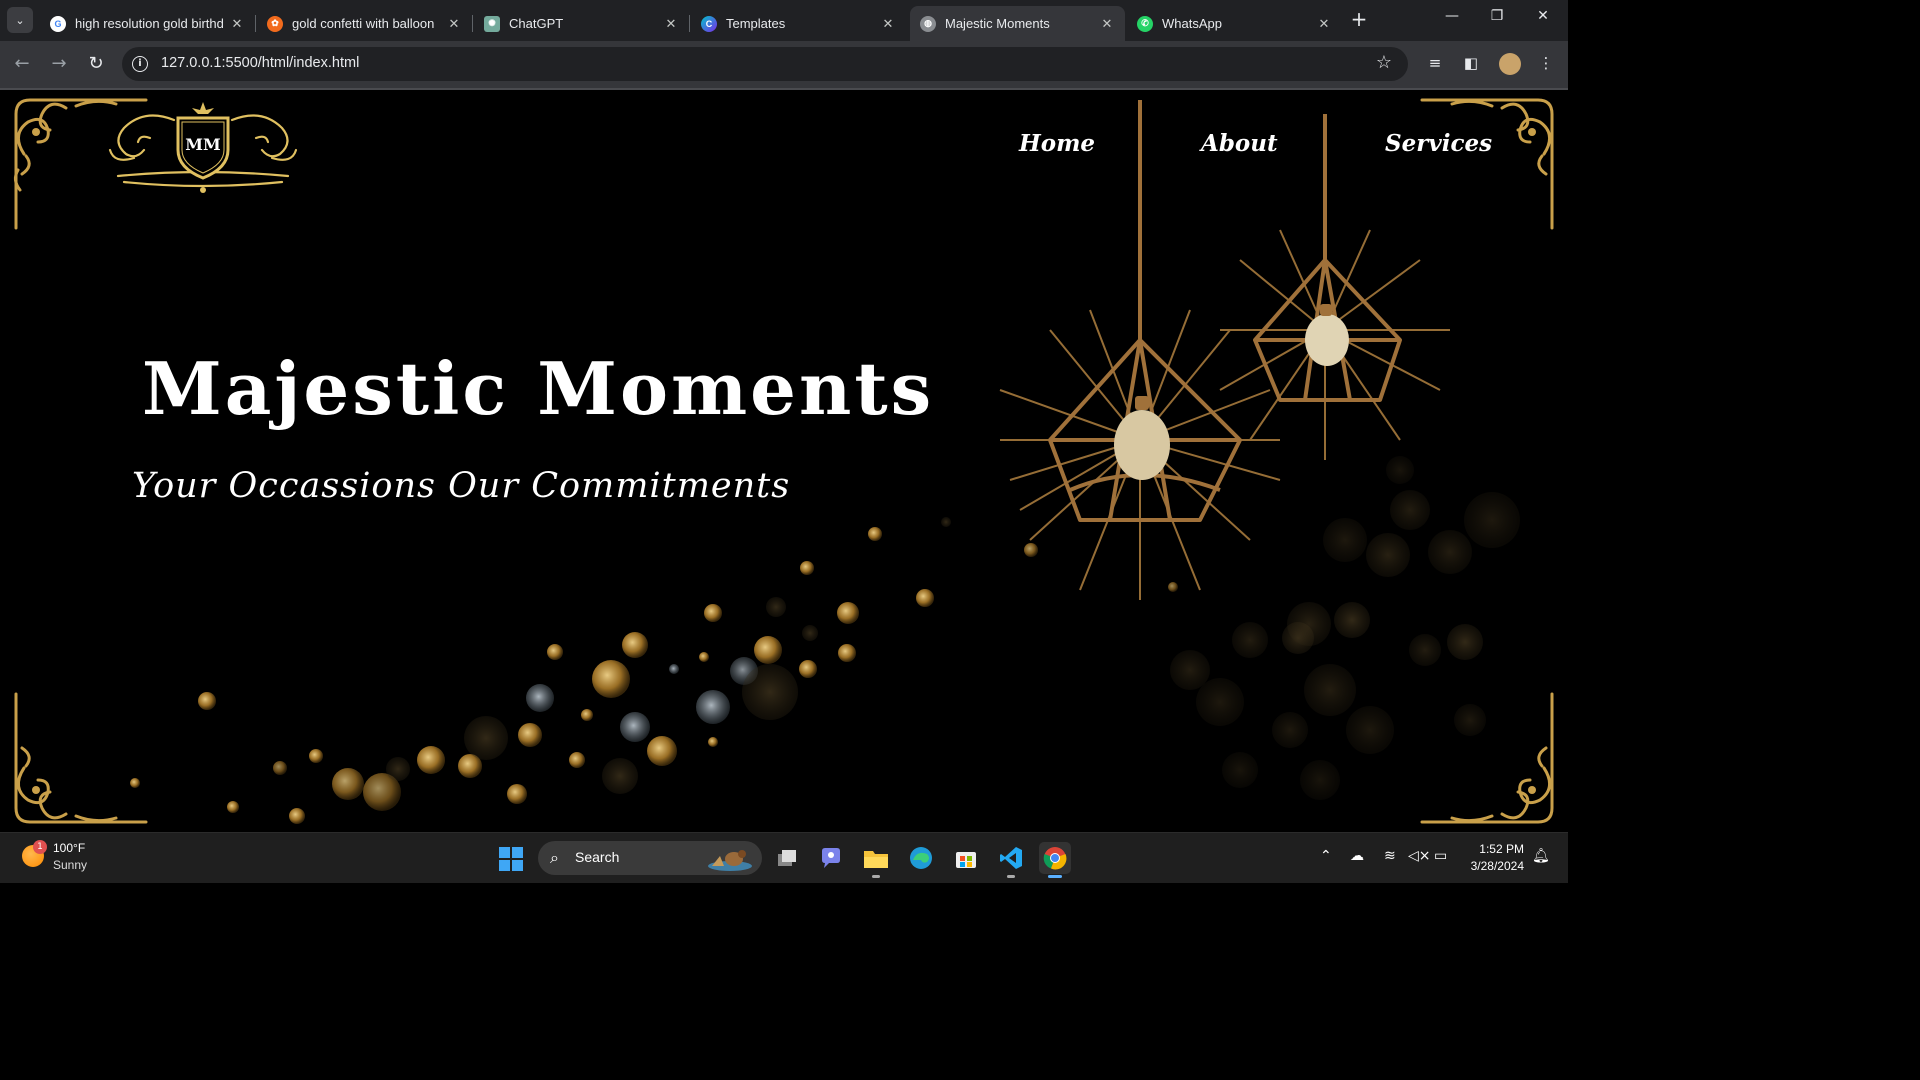  I want to click on notification-badge: 1, so click(40, 847).